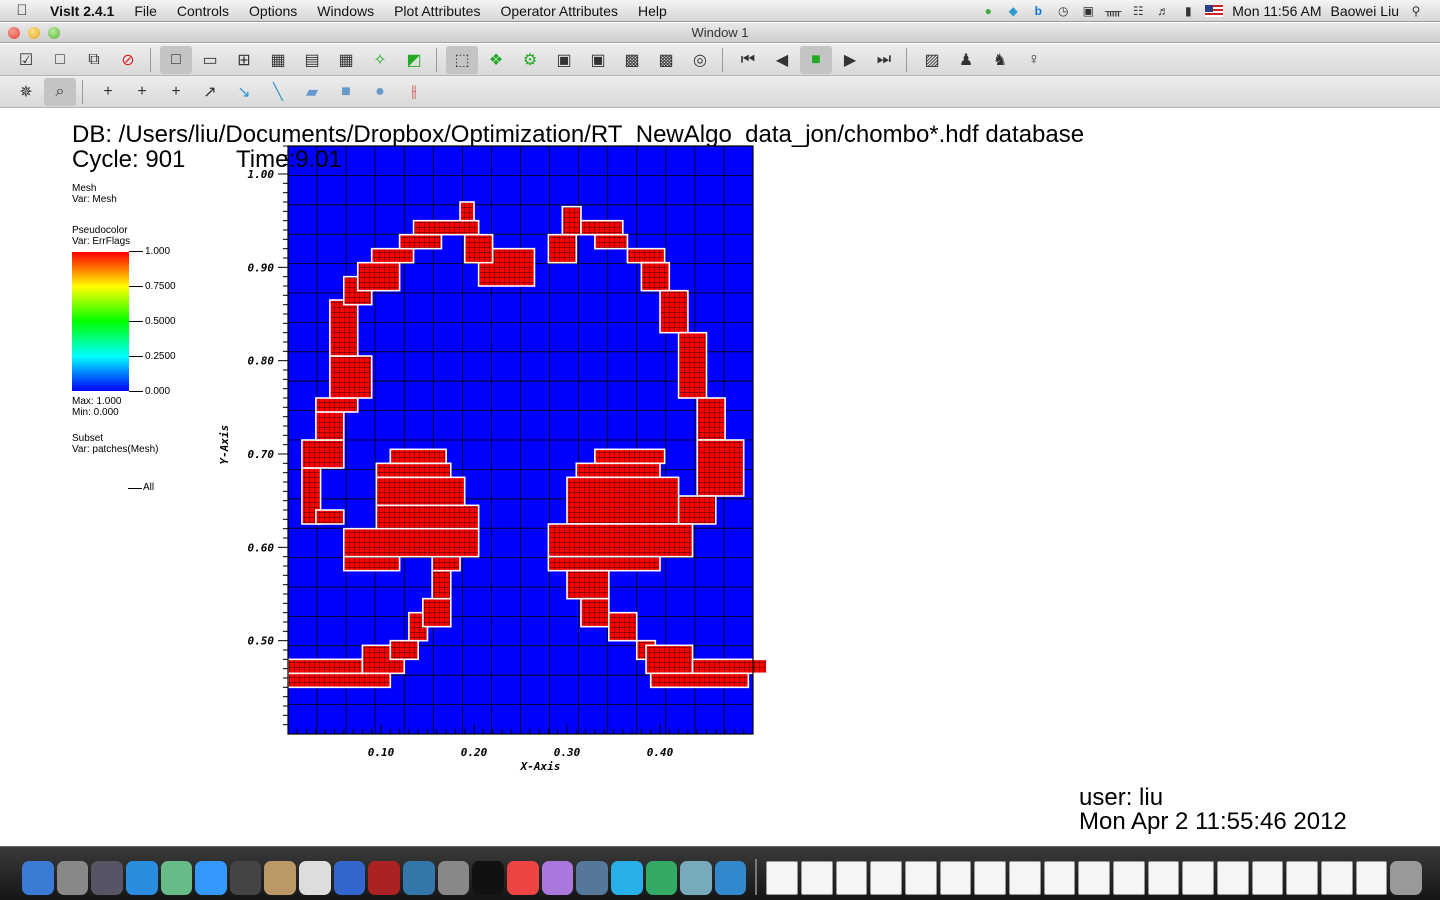 This screenshot has height=900, width=1440. What do you see at coordinates (60, 60) in the screenshot?
I see `new-window-icon: □` at bounding box center [60, 60].